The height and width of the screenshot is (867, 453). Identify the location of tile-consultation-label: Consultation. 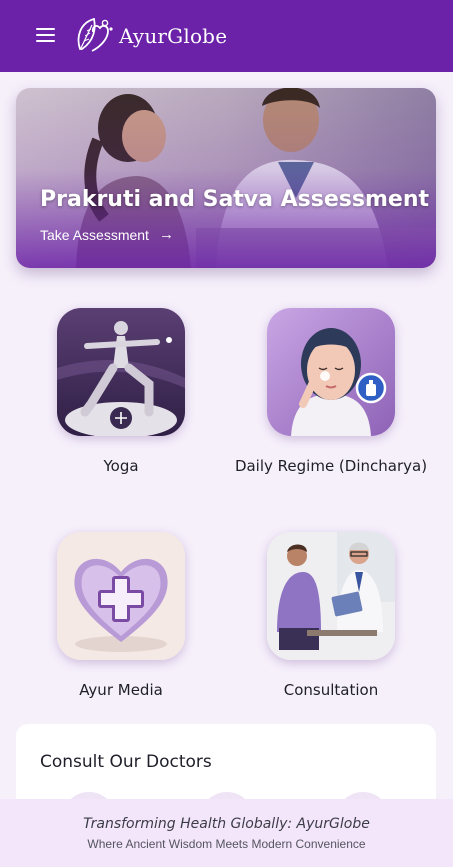
(331, 690).